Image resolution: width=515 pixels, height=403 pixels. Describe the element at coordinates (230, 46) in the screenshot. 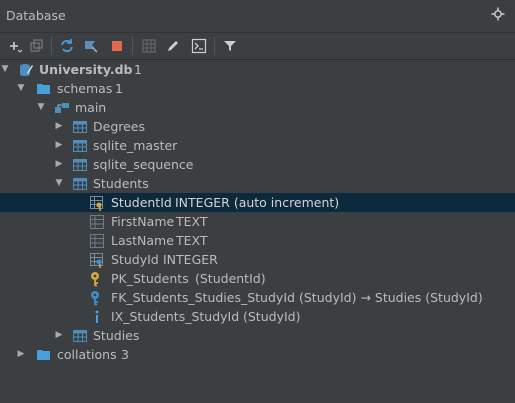

I see `filter-icon` at that location.